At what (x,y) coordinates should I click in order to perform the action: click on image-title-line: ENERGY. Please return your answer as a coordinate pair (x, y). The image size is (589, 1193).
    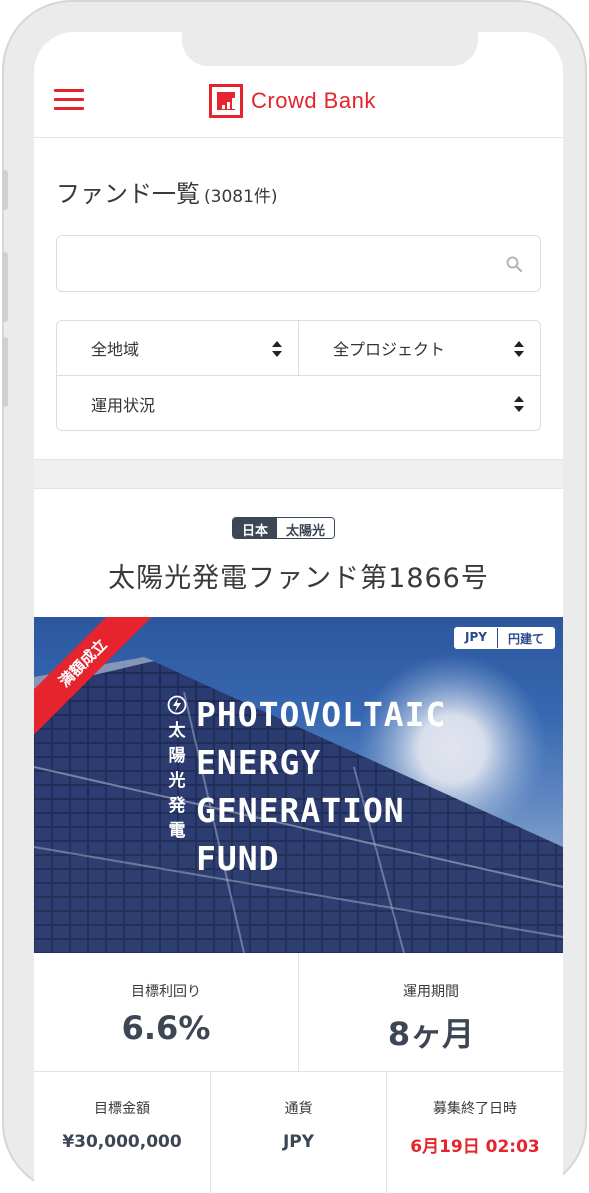
    Looking at the image, I should click on (259, 762).